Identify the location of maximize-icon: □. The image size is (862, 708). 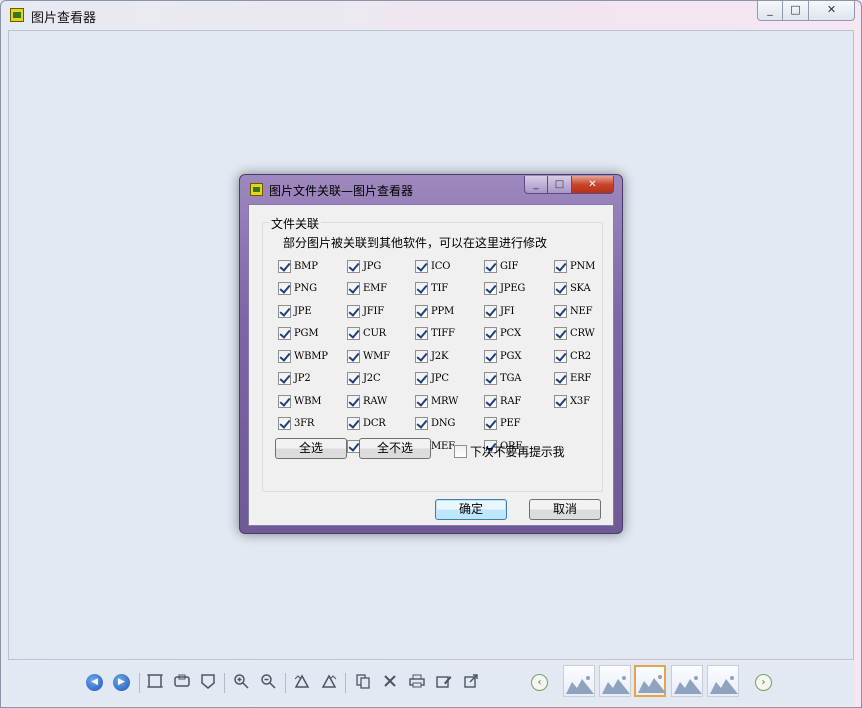
(559, 184).